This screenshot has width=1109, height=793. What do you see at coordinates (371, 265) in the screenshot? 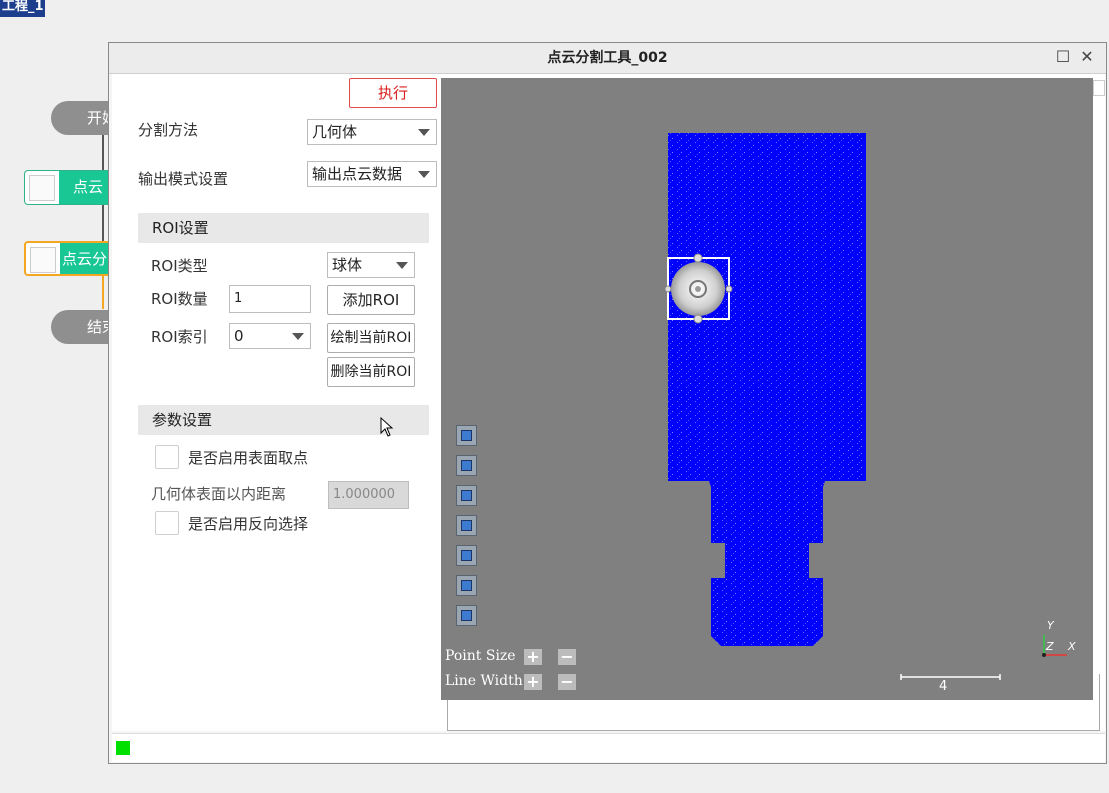
I see `roi-type-select: 球体` at bounding box center [371, 265].